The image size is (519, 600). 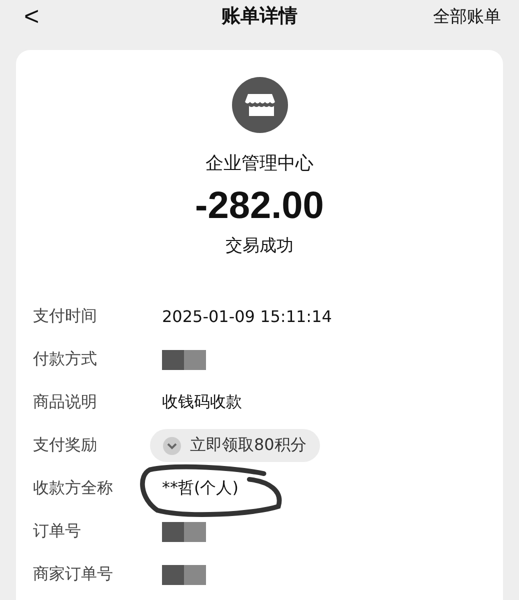 What do you see at coordinates (259, 206) in the screenshot?
I see `amount: -282.00` at bounding box center [259, 206].